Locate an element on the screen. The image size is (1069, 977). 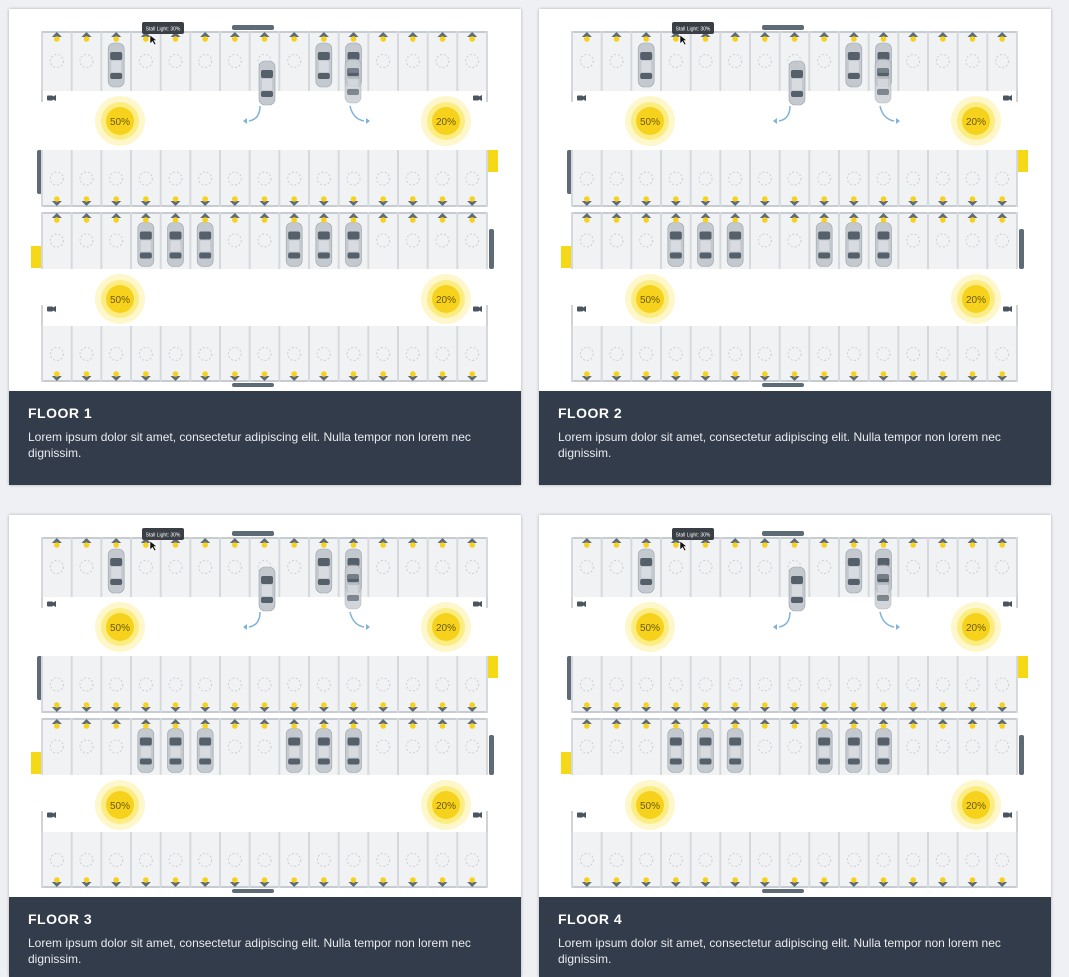
light-level-label: 20% is located at coordinates (976, 122).